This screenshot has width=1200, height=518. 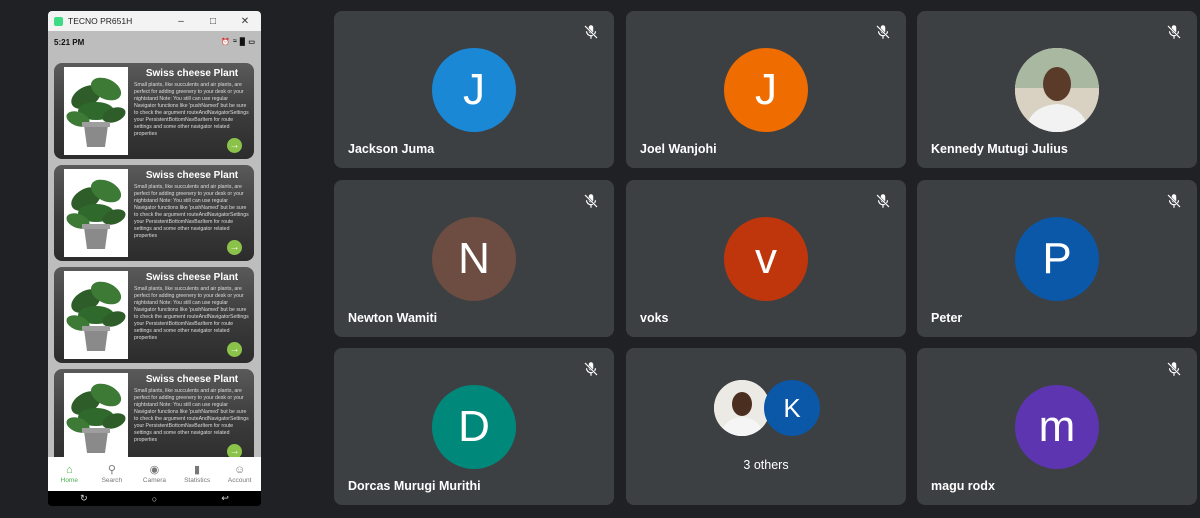 What do you see at coordinates (391, 149) in the screenshot?
I see `participant-name: Jackson Juma` at bounding box center [391, 149].